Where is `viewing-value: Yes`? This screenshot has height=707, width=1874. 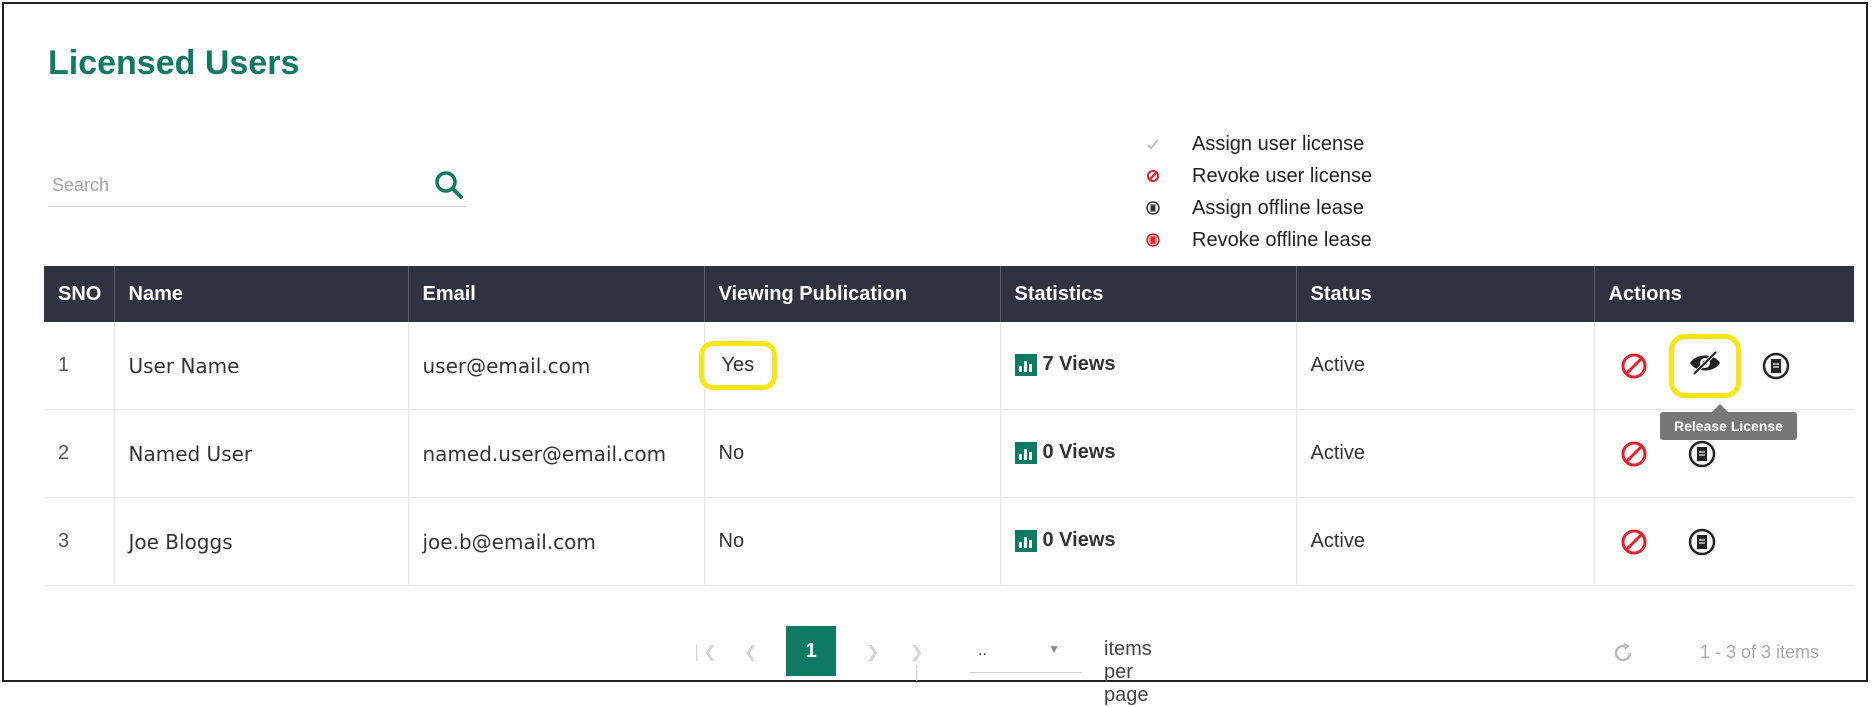
viewing-value: Yes is located at coordinates (738, 365).